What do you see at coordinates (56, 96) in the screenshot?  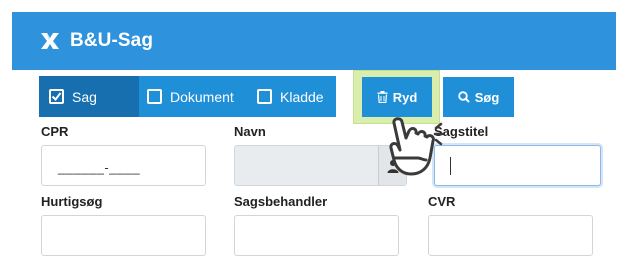 I see `checkbox-checked-icon` at bounding box center [56, 96].